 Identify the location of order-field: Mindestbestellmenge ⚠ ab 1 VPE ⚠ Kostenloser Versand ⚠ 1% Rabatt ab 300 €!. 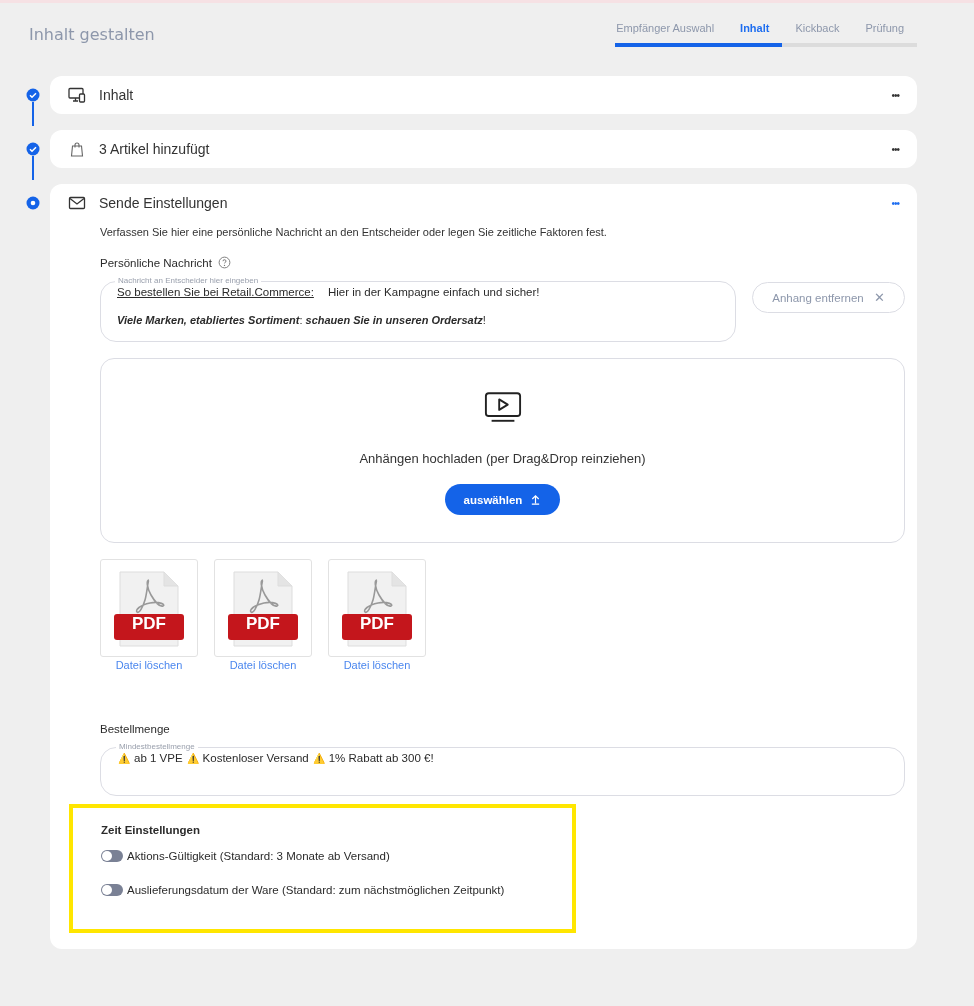
(502, 769).